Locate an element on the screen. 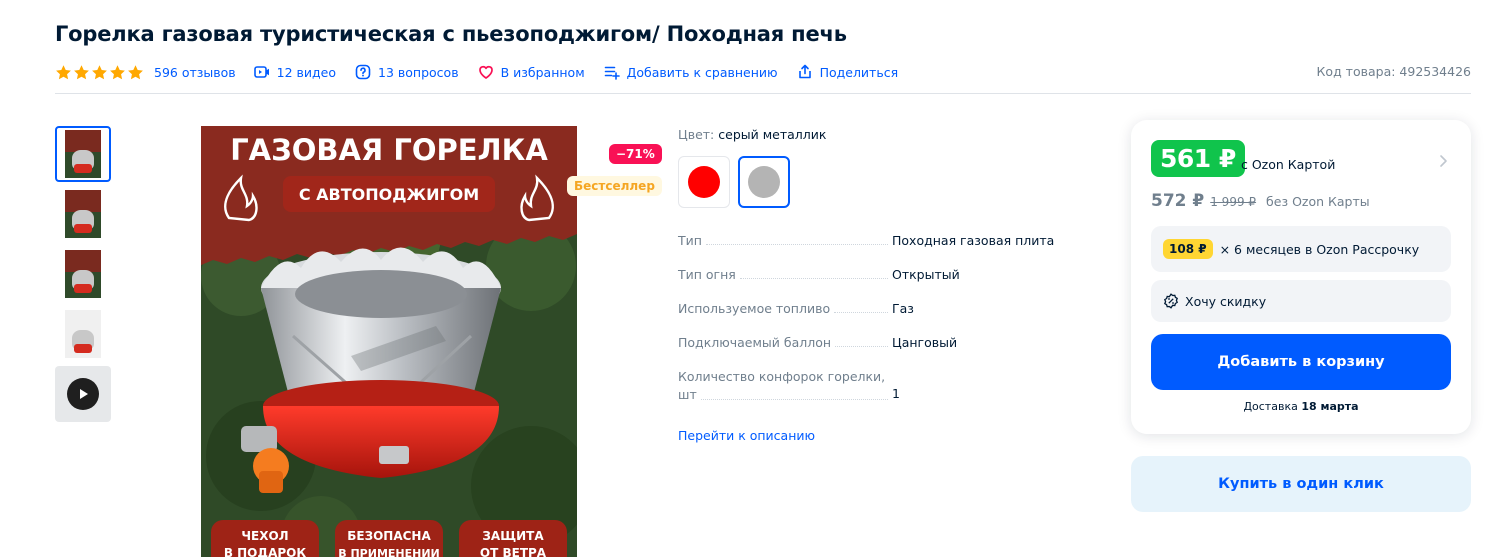 The image size is (1497, 557). want-discount-button: Хочу скидку is located at coordinates (1301, 301).